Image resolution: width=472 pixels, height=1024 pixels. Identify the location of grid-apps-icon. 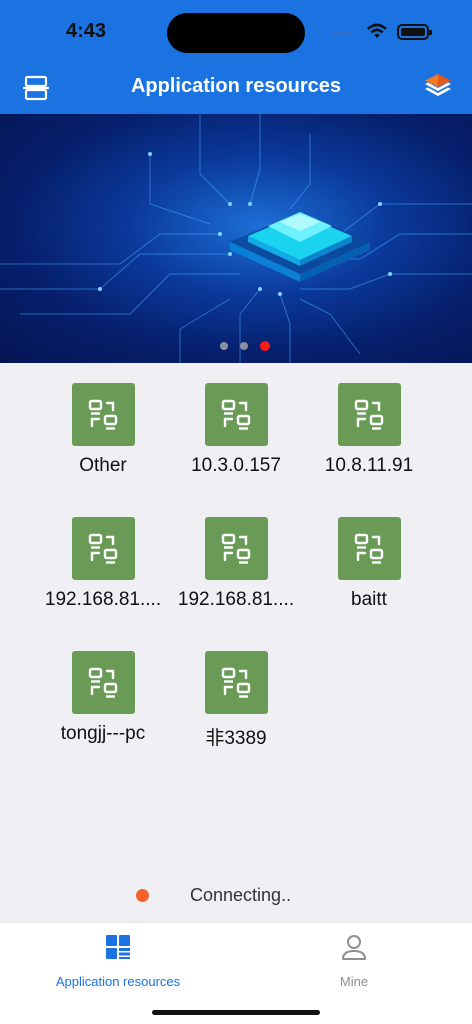
(118, 947).